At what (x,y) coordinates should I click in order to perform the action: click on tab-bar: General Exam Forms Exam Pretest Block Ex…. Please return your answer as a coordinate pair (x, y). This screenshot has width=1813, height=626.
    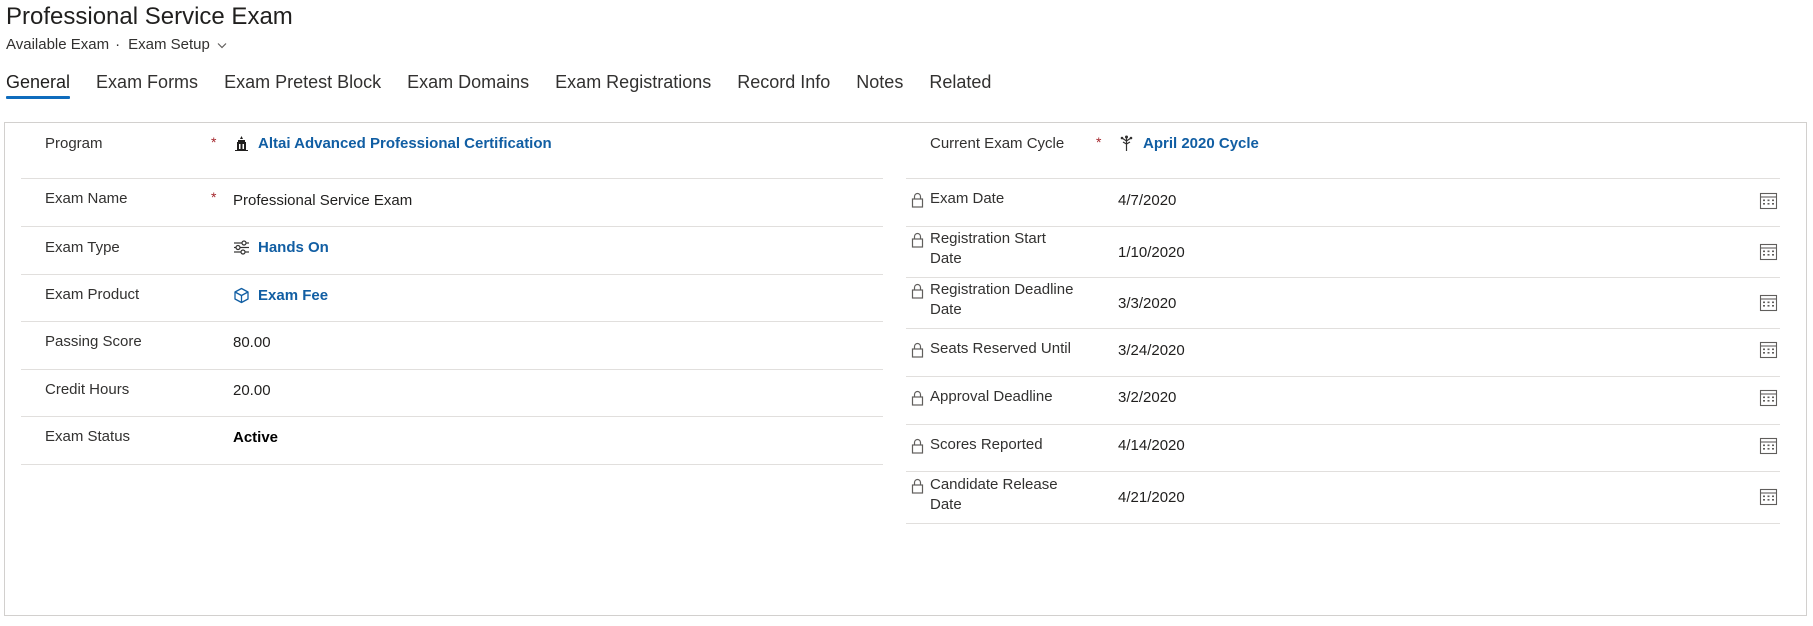
    Looking at the image, I should click on (511, 85).